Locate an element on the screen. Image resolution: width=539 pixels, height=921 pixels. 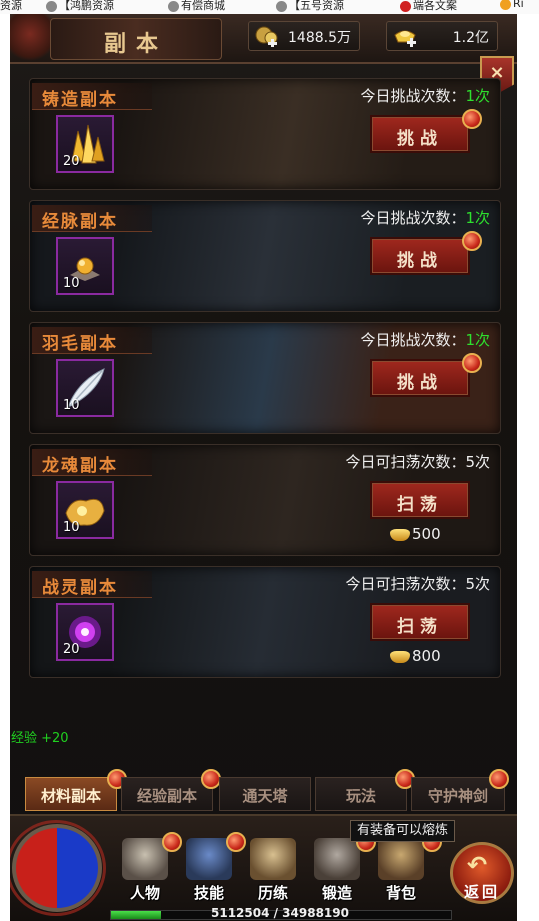
dungeon-panel-dragon-soul: 龙魂副本 10 今日可扫荡次数：5次 扫荡 500 is located at coordinates (265, 500).